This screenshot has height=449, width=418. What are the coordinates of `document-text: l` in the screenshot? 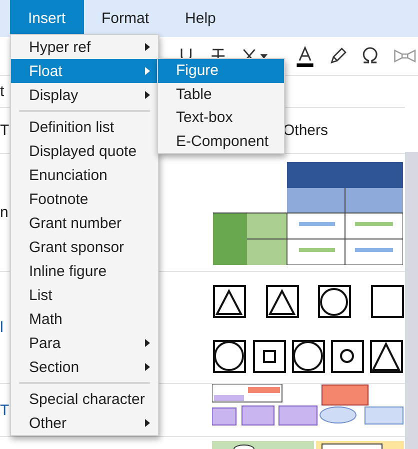 It's located at (2, 327).